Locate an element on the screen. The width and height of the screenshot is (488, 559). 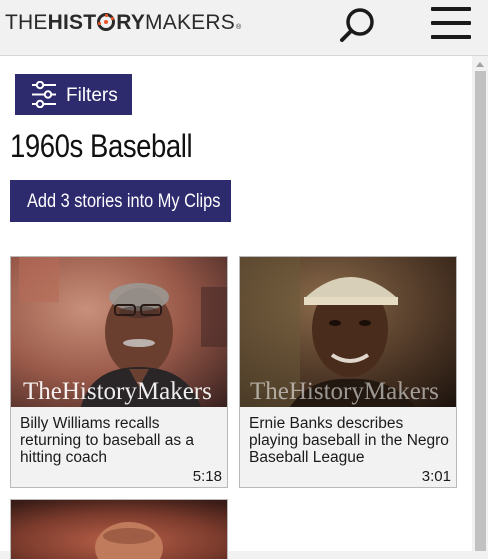
story-card is located at coordinates (119, 529).